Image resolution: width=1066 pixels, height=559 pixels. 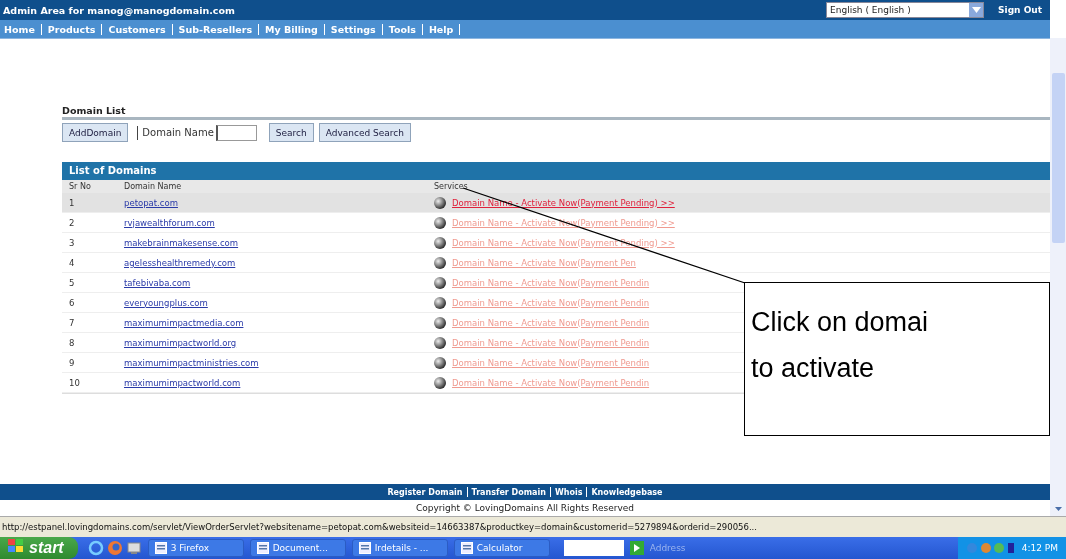 I want to click on footer-link: Register Domain, so click(x=425, y=492).